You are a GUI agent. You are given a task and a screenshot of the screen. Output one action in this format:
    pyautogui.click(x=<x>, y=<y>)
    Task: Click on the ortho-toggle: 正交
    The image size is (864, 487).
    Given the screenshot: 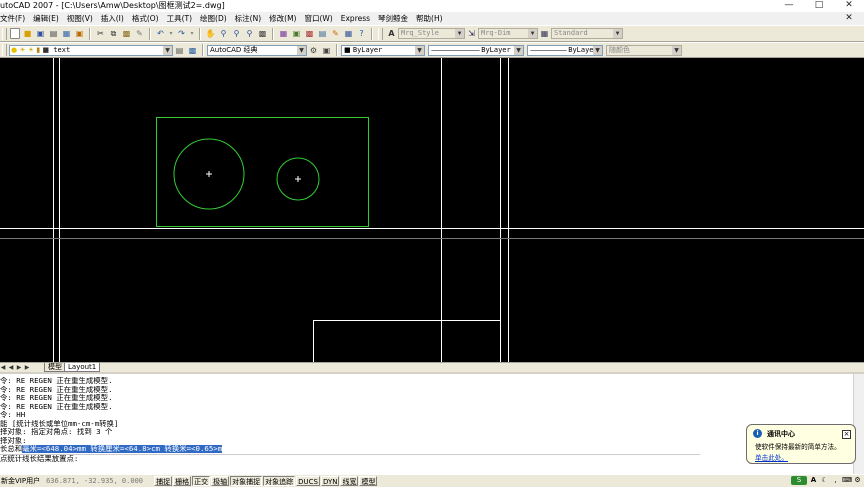 What is the action you would take?
    pyautogui.click(x=201, y=480)
    